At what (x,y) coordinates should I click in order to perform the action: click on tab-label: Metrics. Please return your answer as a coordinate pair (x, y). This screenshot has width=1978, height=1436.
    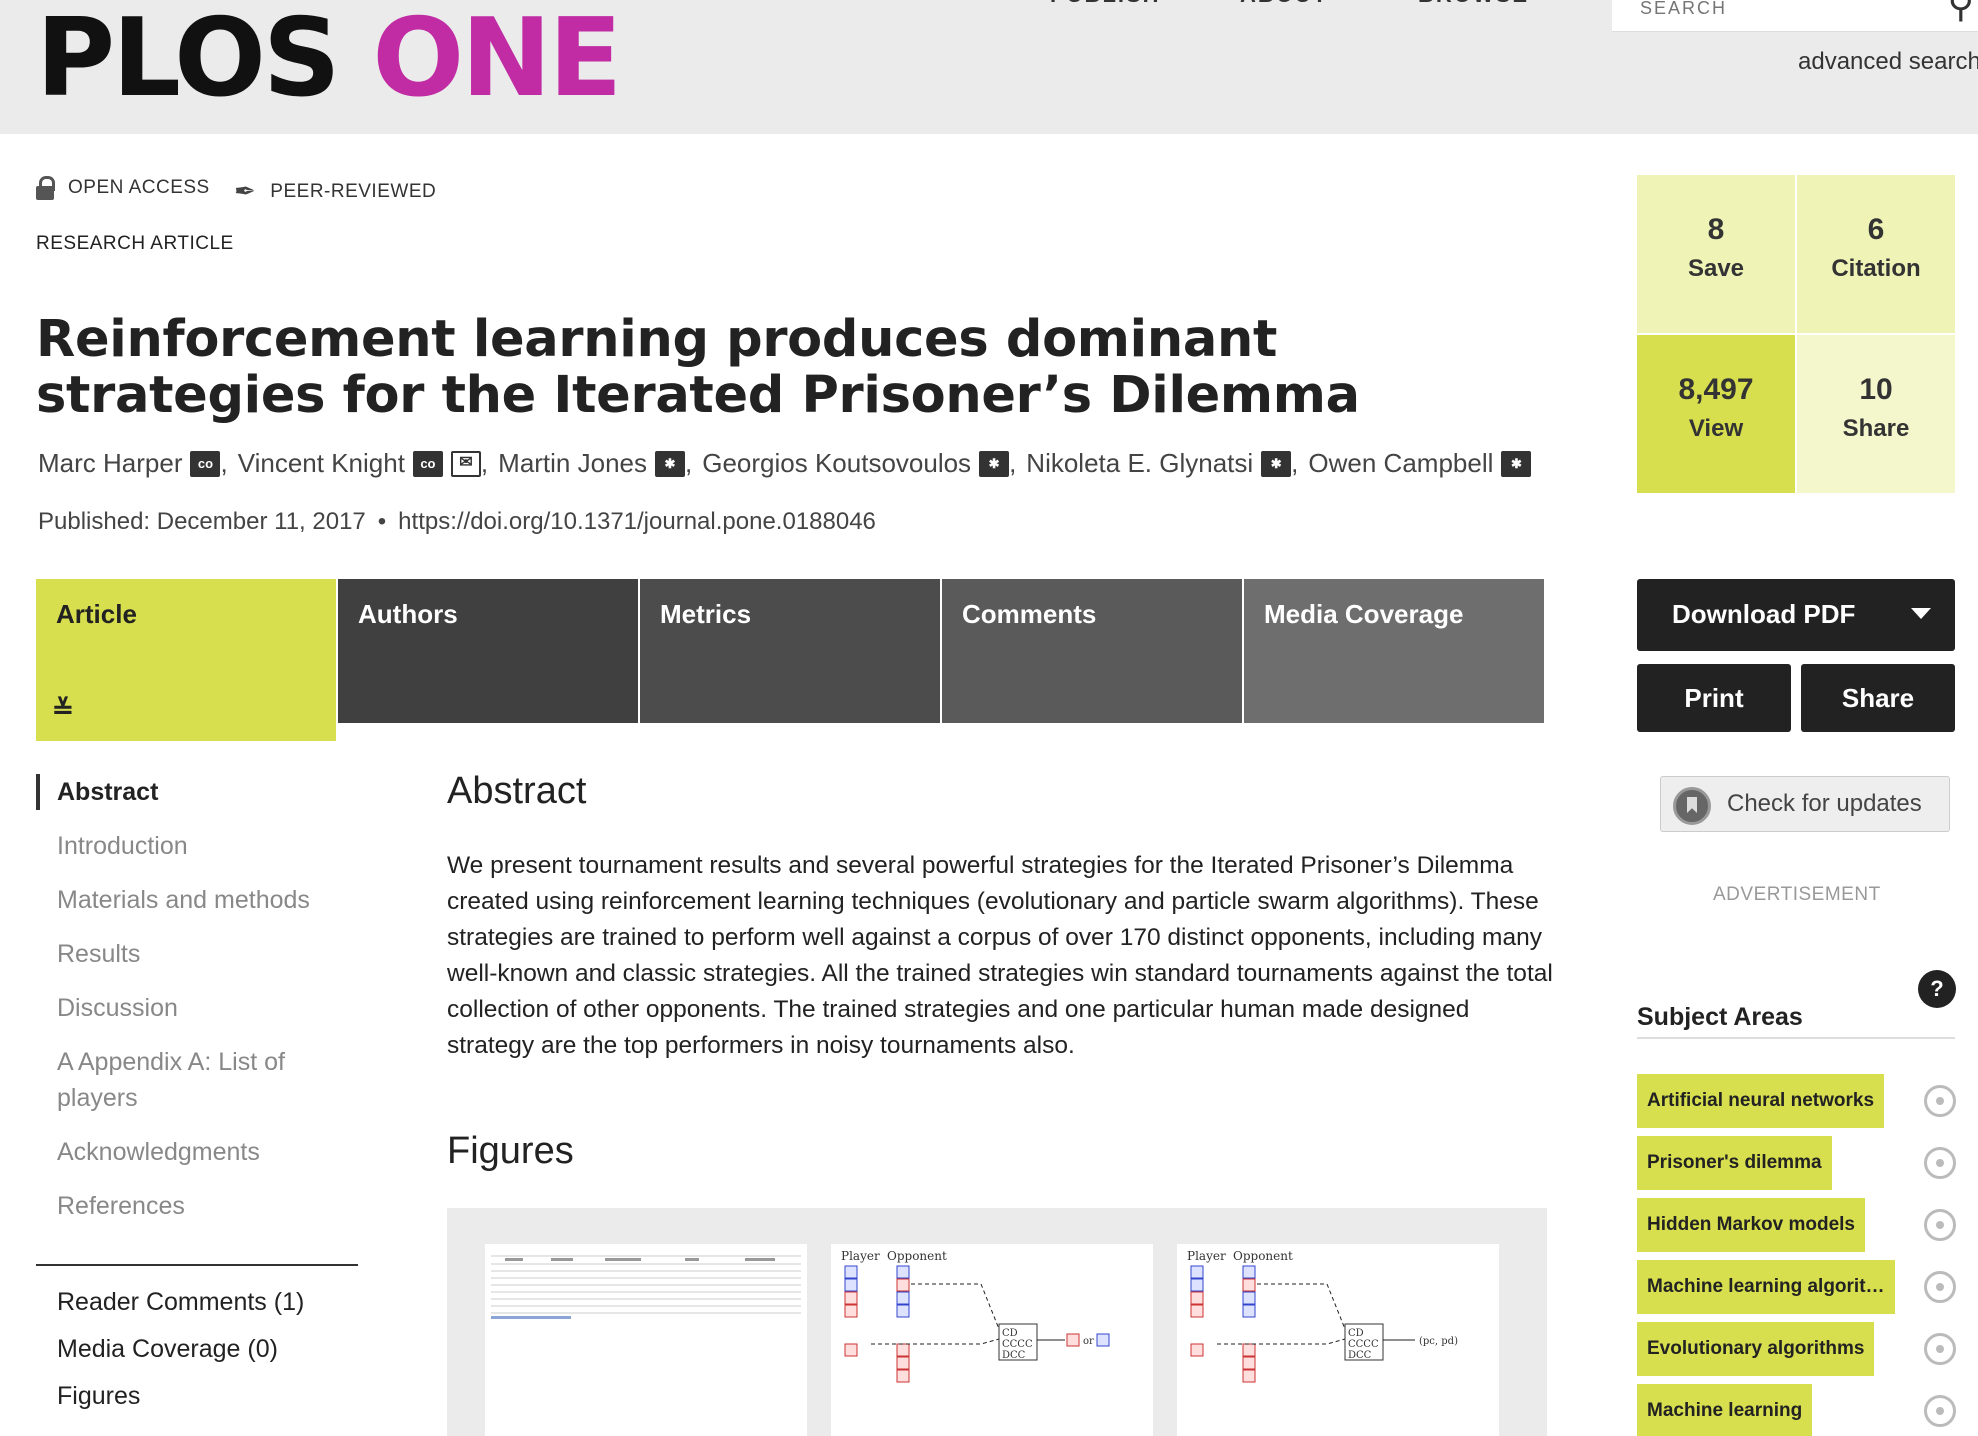
    Looking at the image, I should click on (706, 614).